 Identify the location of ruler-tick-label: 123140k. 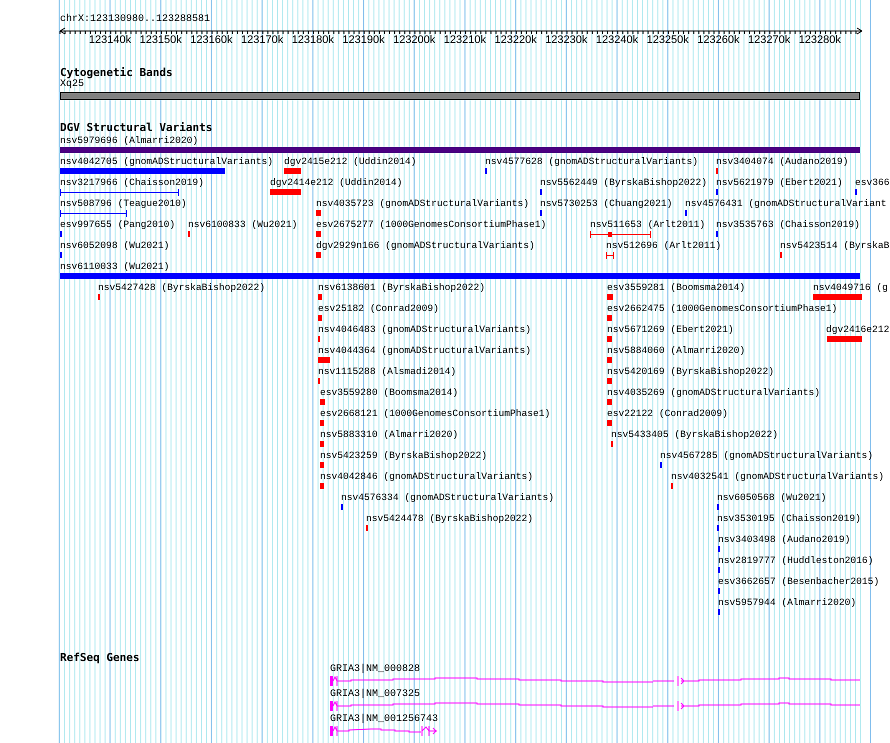
(110, 40).